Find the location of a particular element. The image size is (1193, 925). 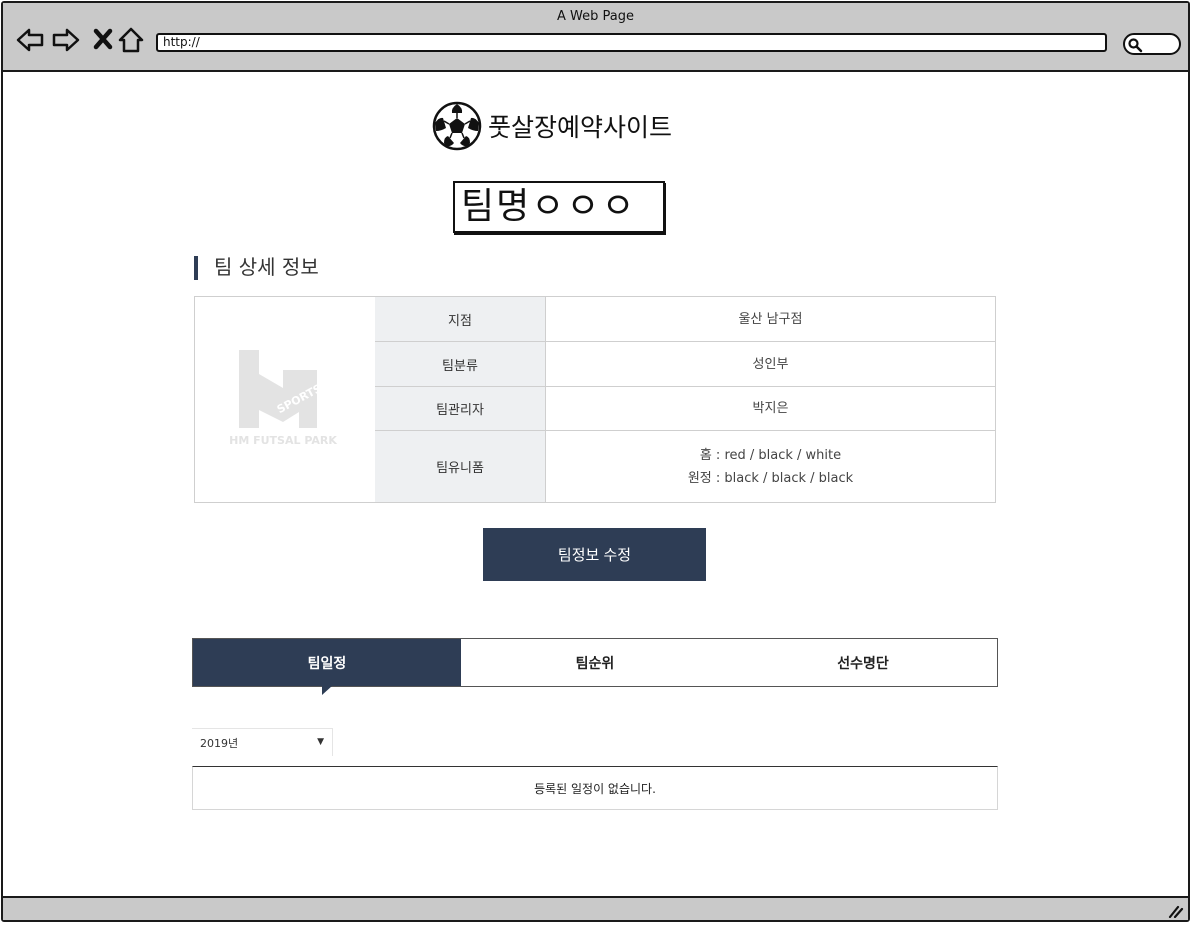

info-value: 울산 남구점 is located at coordinates (770, 319).